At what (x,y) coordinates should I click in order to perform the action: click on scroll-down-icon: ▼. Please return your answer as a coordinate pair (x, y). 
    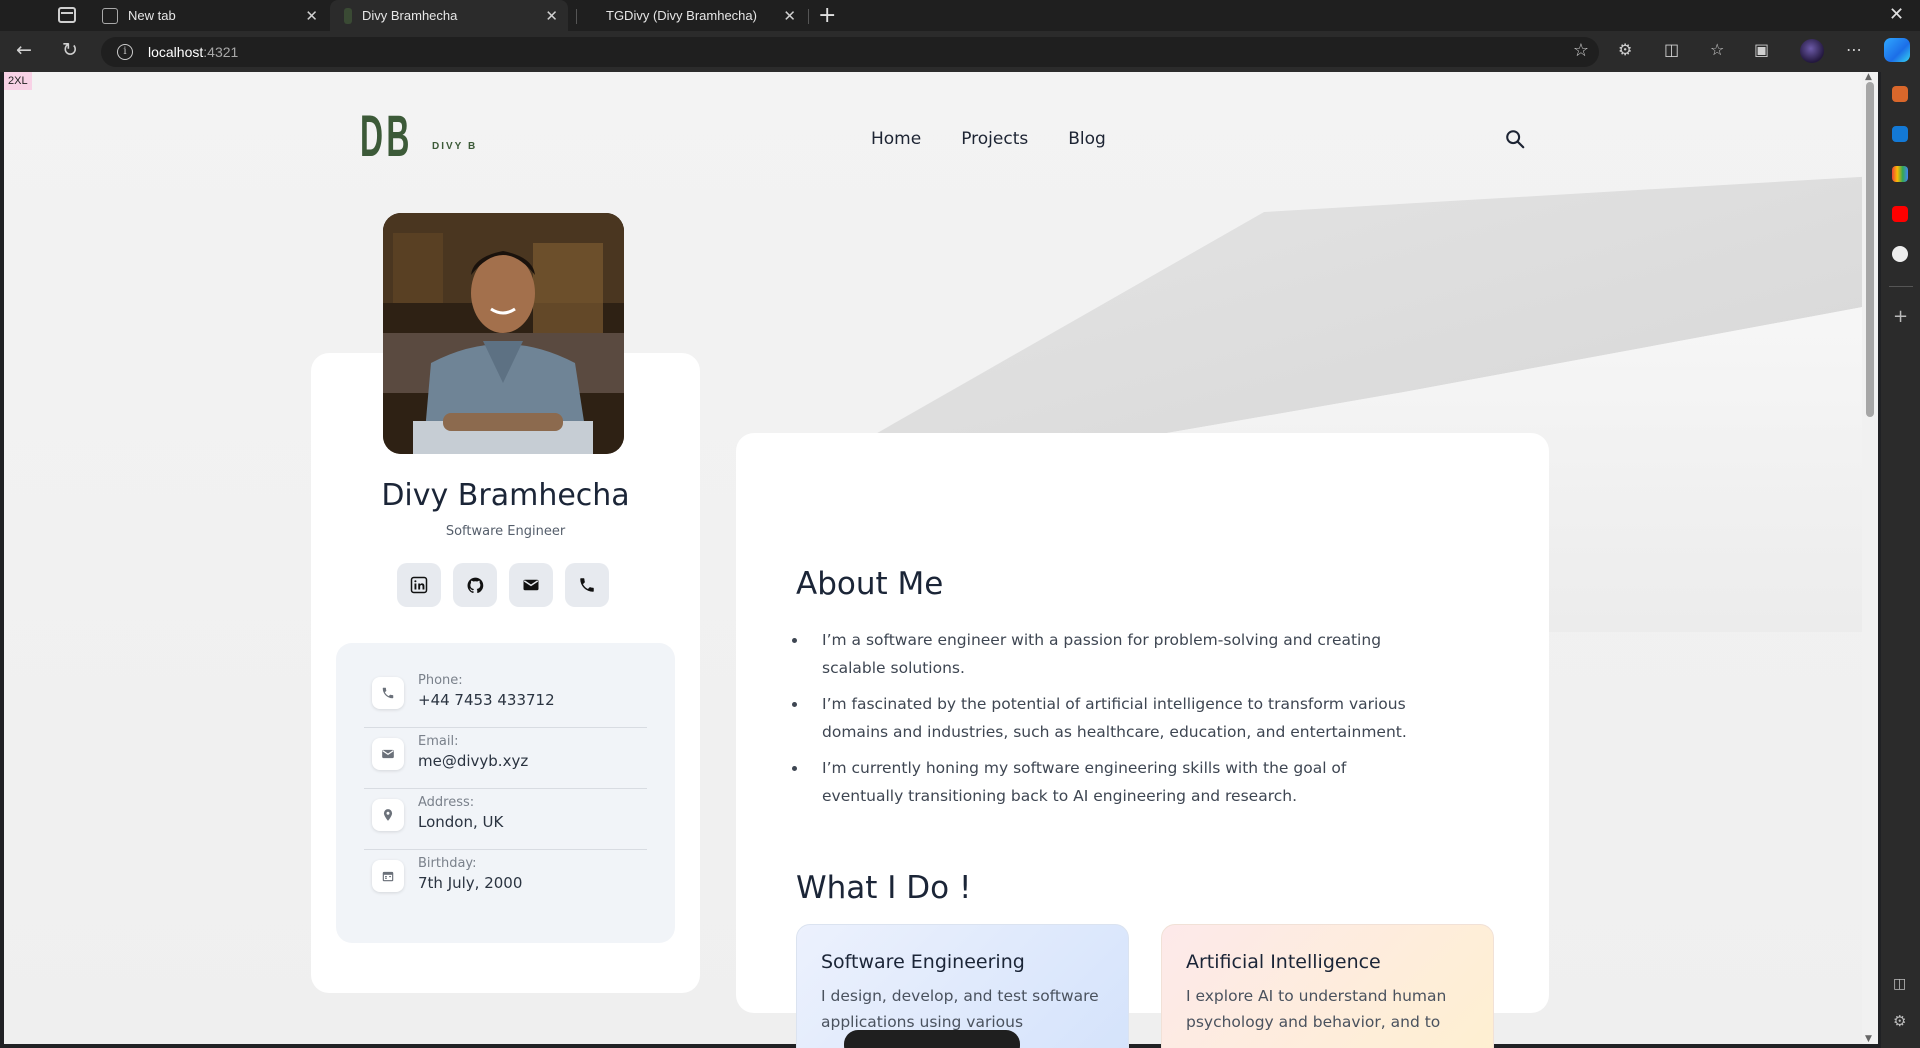
    Looking at the image, I should click on (1868, 1039).